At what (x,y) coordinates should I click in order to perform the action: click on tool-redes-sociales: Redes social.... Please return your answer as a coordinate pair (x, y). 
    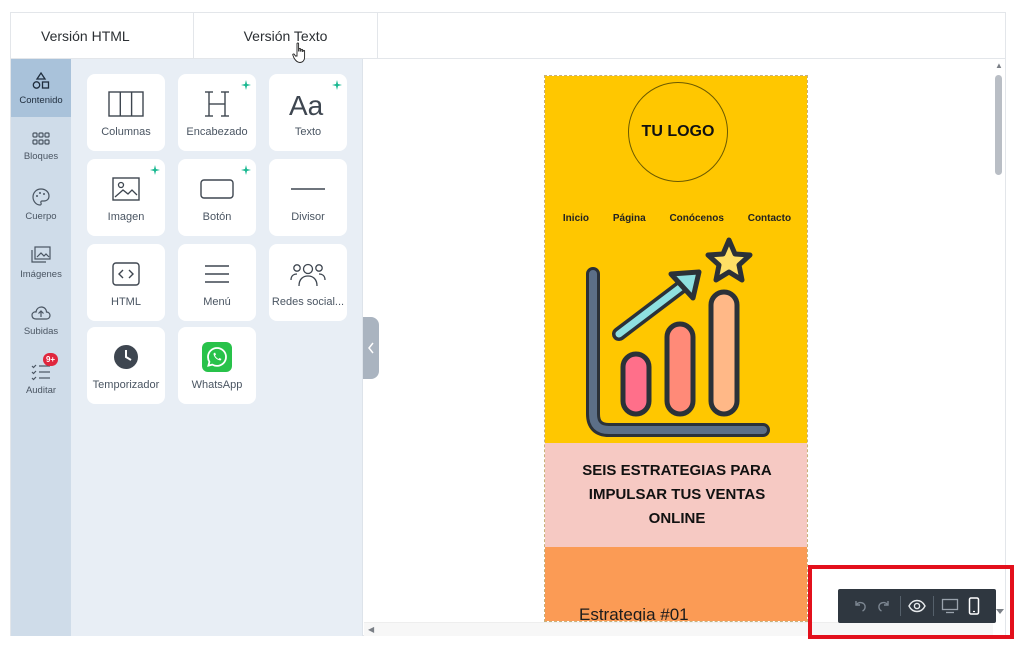
    Looking at the image, I should click on (308, 282).